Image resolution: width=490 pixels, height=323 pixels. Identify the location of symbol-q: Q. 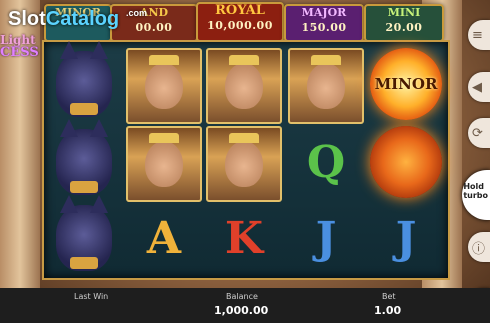
(326, 162).